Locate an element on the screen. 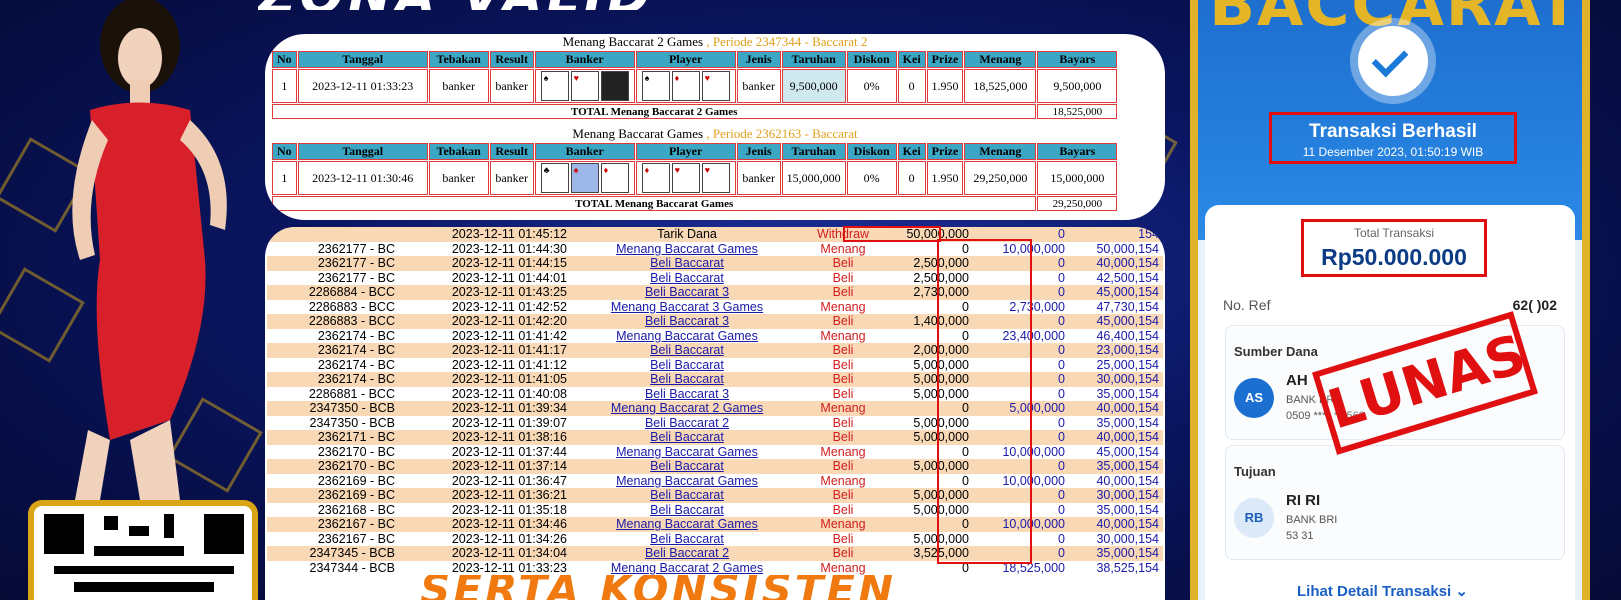  total-box: Total Transaksi Rp50.000.000 is located at coordinates (1394, 248).